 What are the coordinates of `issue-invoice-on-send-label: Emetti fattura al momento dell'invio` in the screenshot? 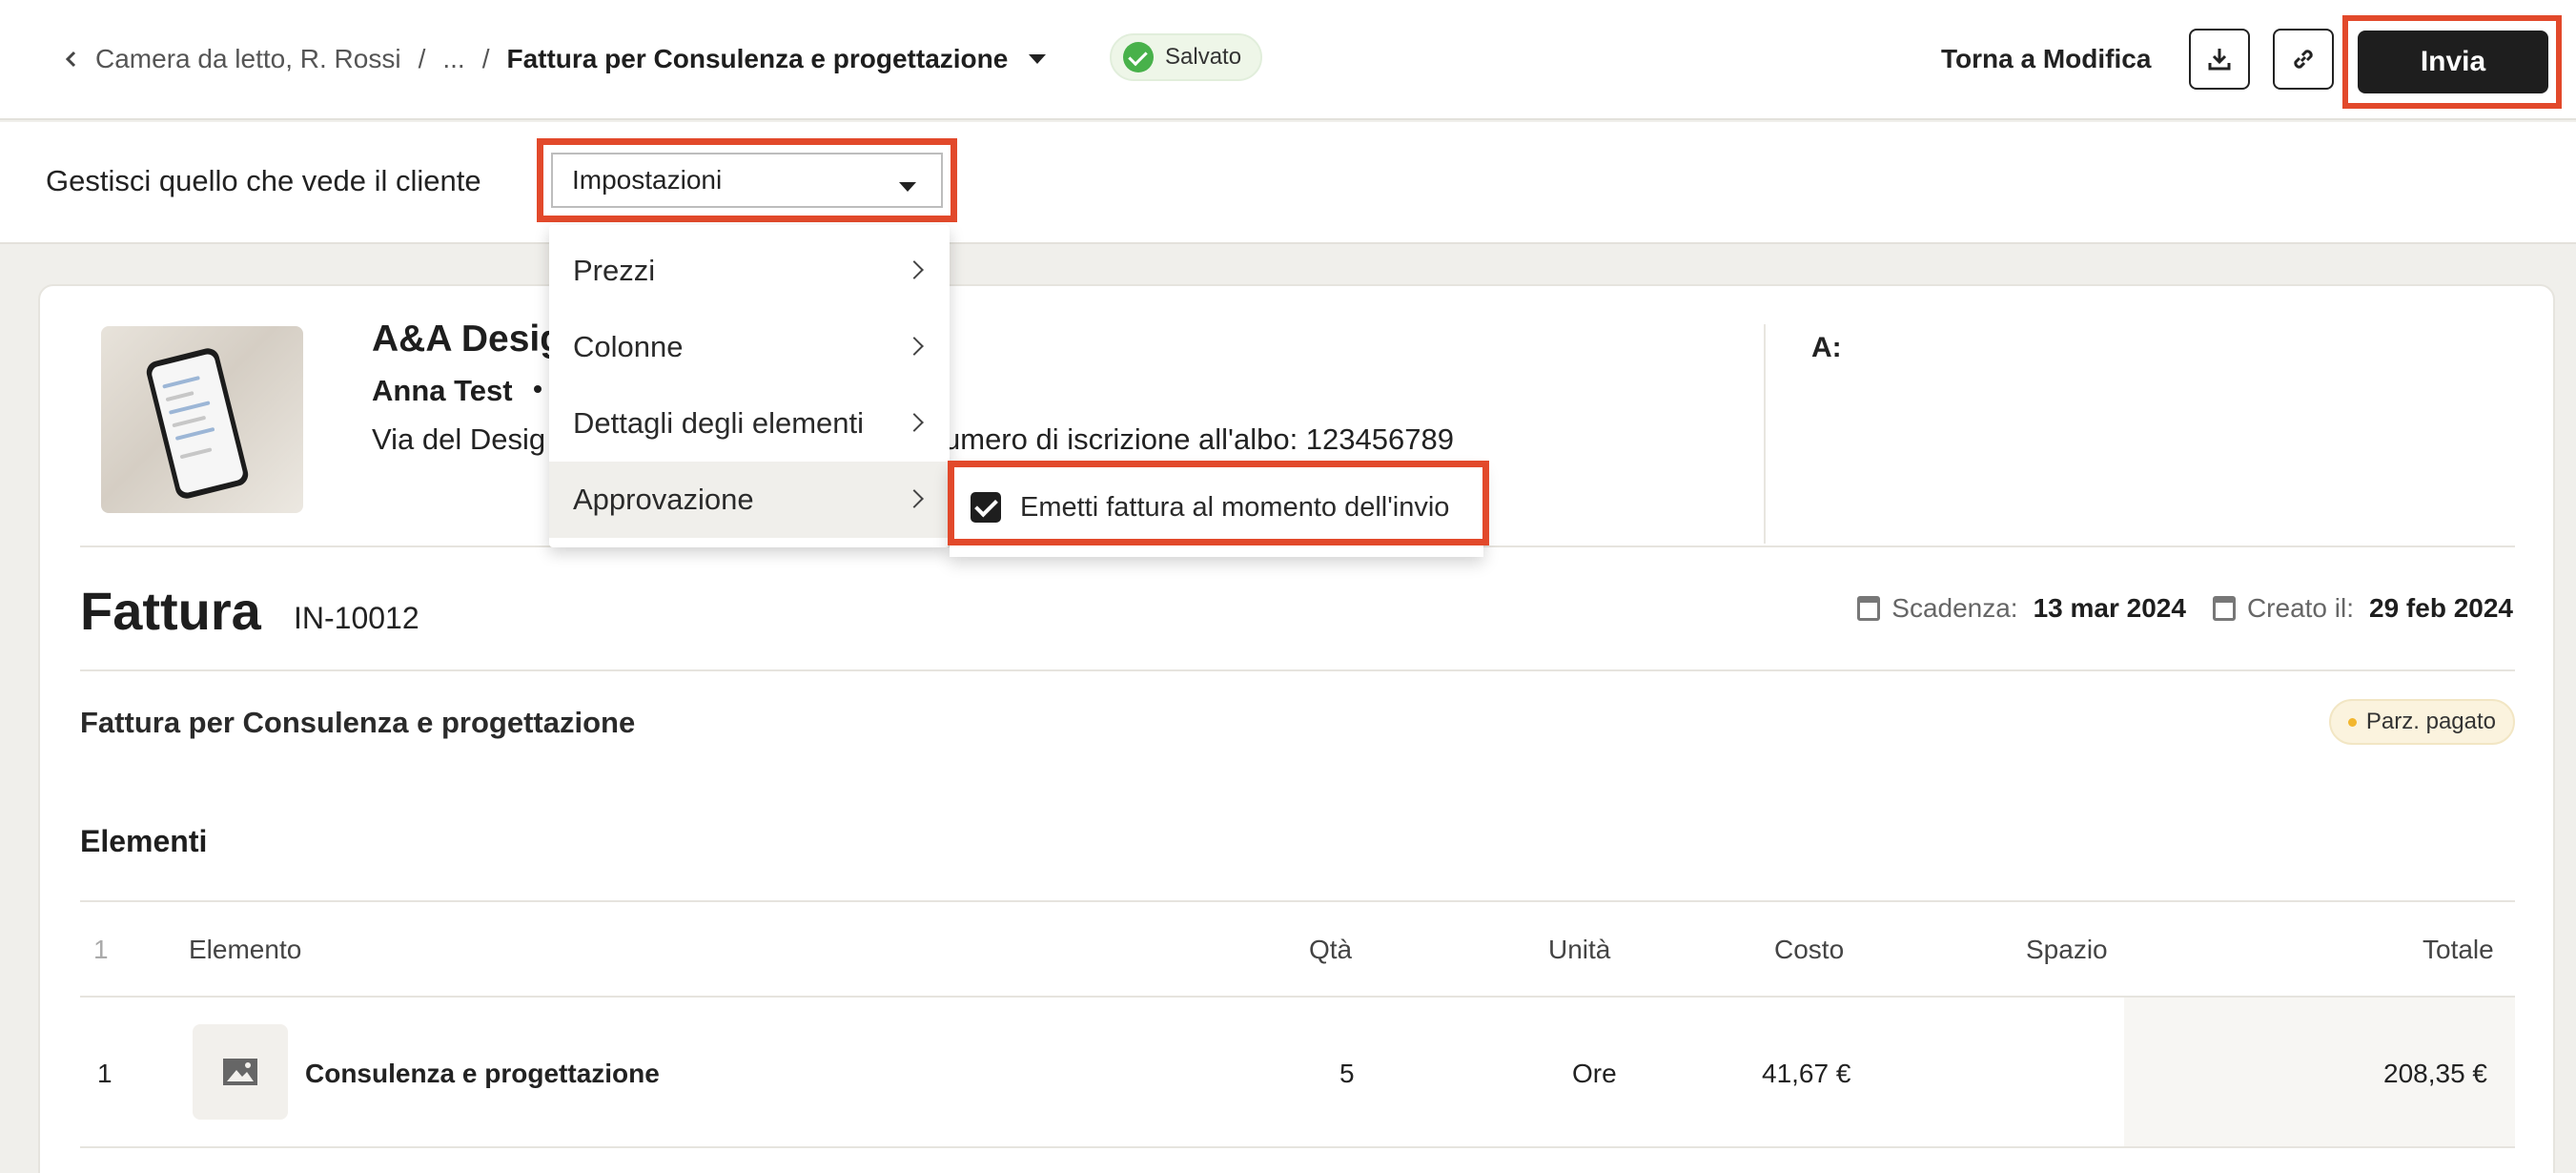 It's located at (1235, 507).